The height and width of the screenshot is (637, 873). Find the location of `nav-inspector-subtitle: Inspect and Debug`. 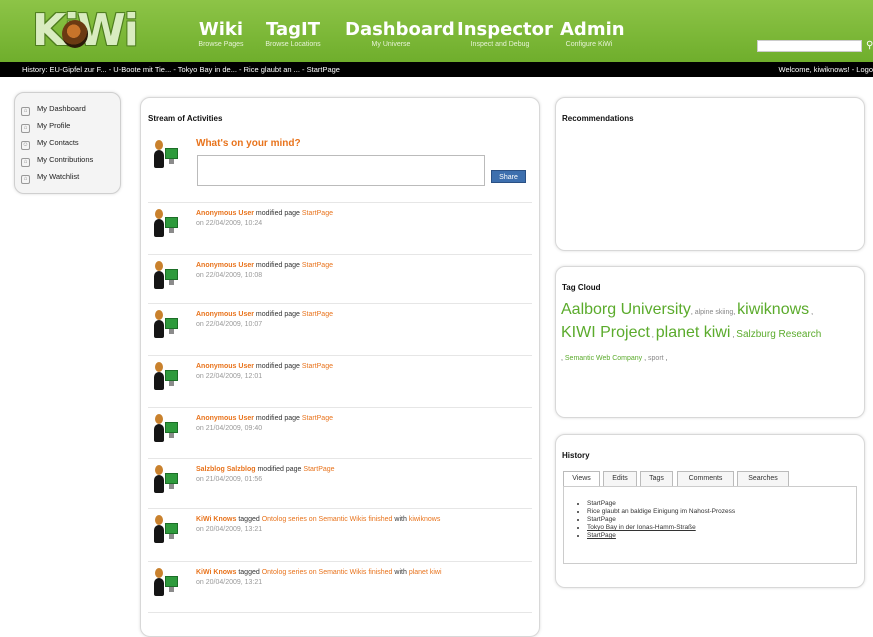

nav-inspector-subtitle: Inspect and Debug is located at coordinates (500, 44).